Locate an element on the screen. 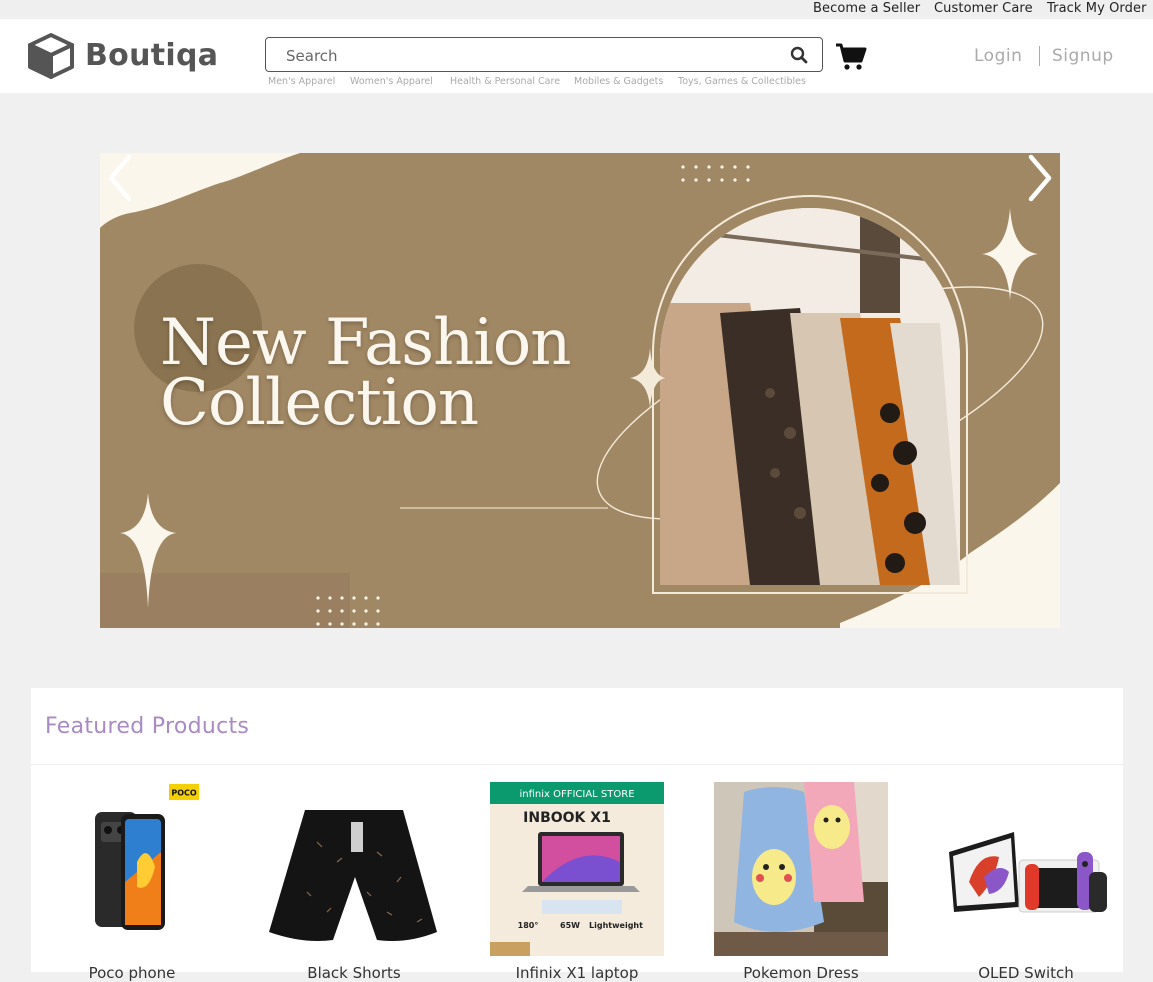 This screenshot has height=982, width=1153. spec-label: Lightweight is located at coordinates (616, 925).